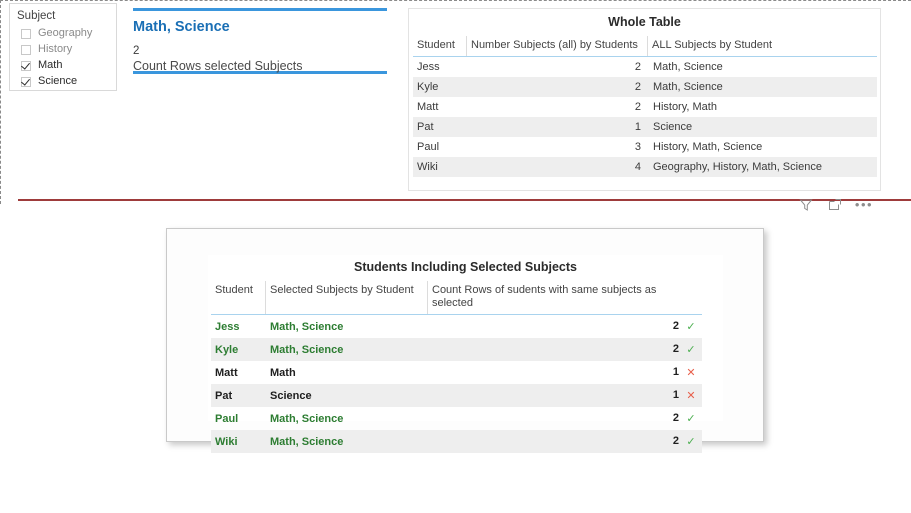 Image resolution: width=911 pixels, height=513 pixels. I want to click on slicer-item-label: History, so click(55, 49).